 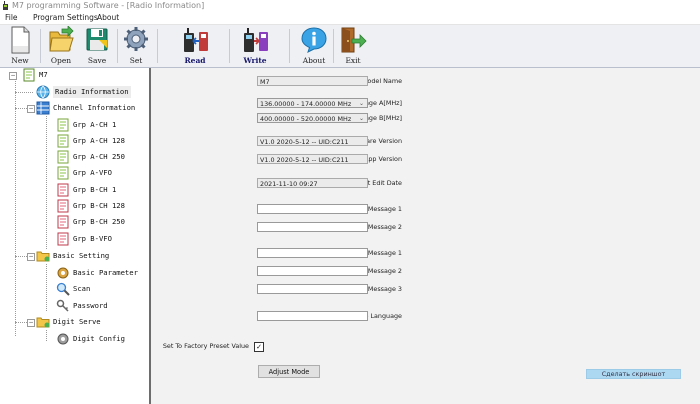 I want to click on tree-item-basic-setting: Basic Setting, so click(x=91, y=256).